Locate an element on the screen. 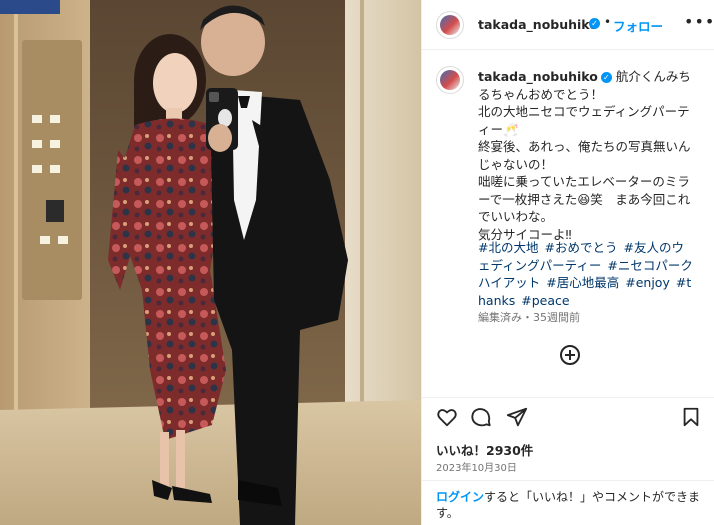 This screenshot has width=714, height=525. hashtag-link: #peace is located at coordinates (545, 300).